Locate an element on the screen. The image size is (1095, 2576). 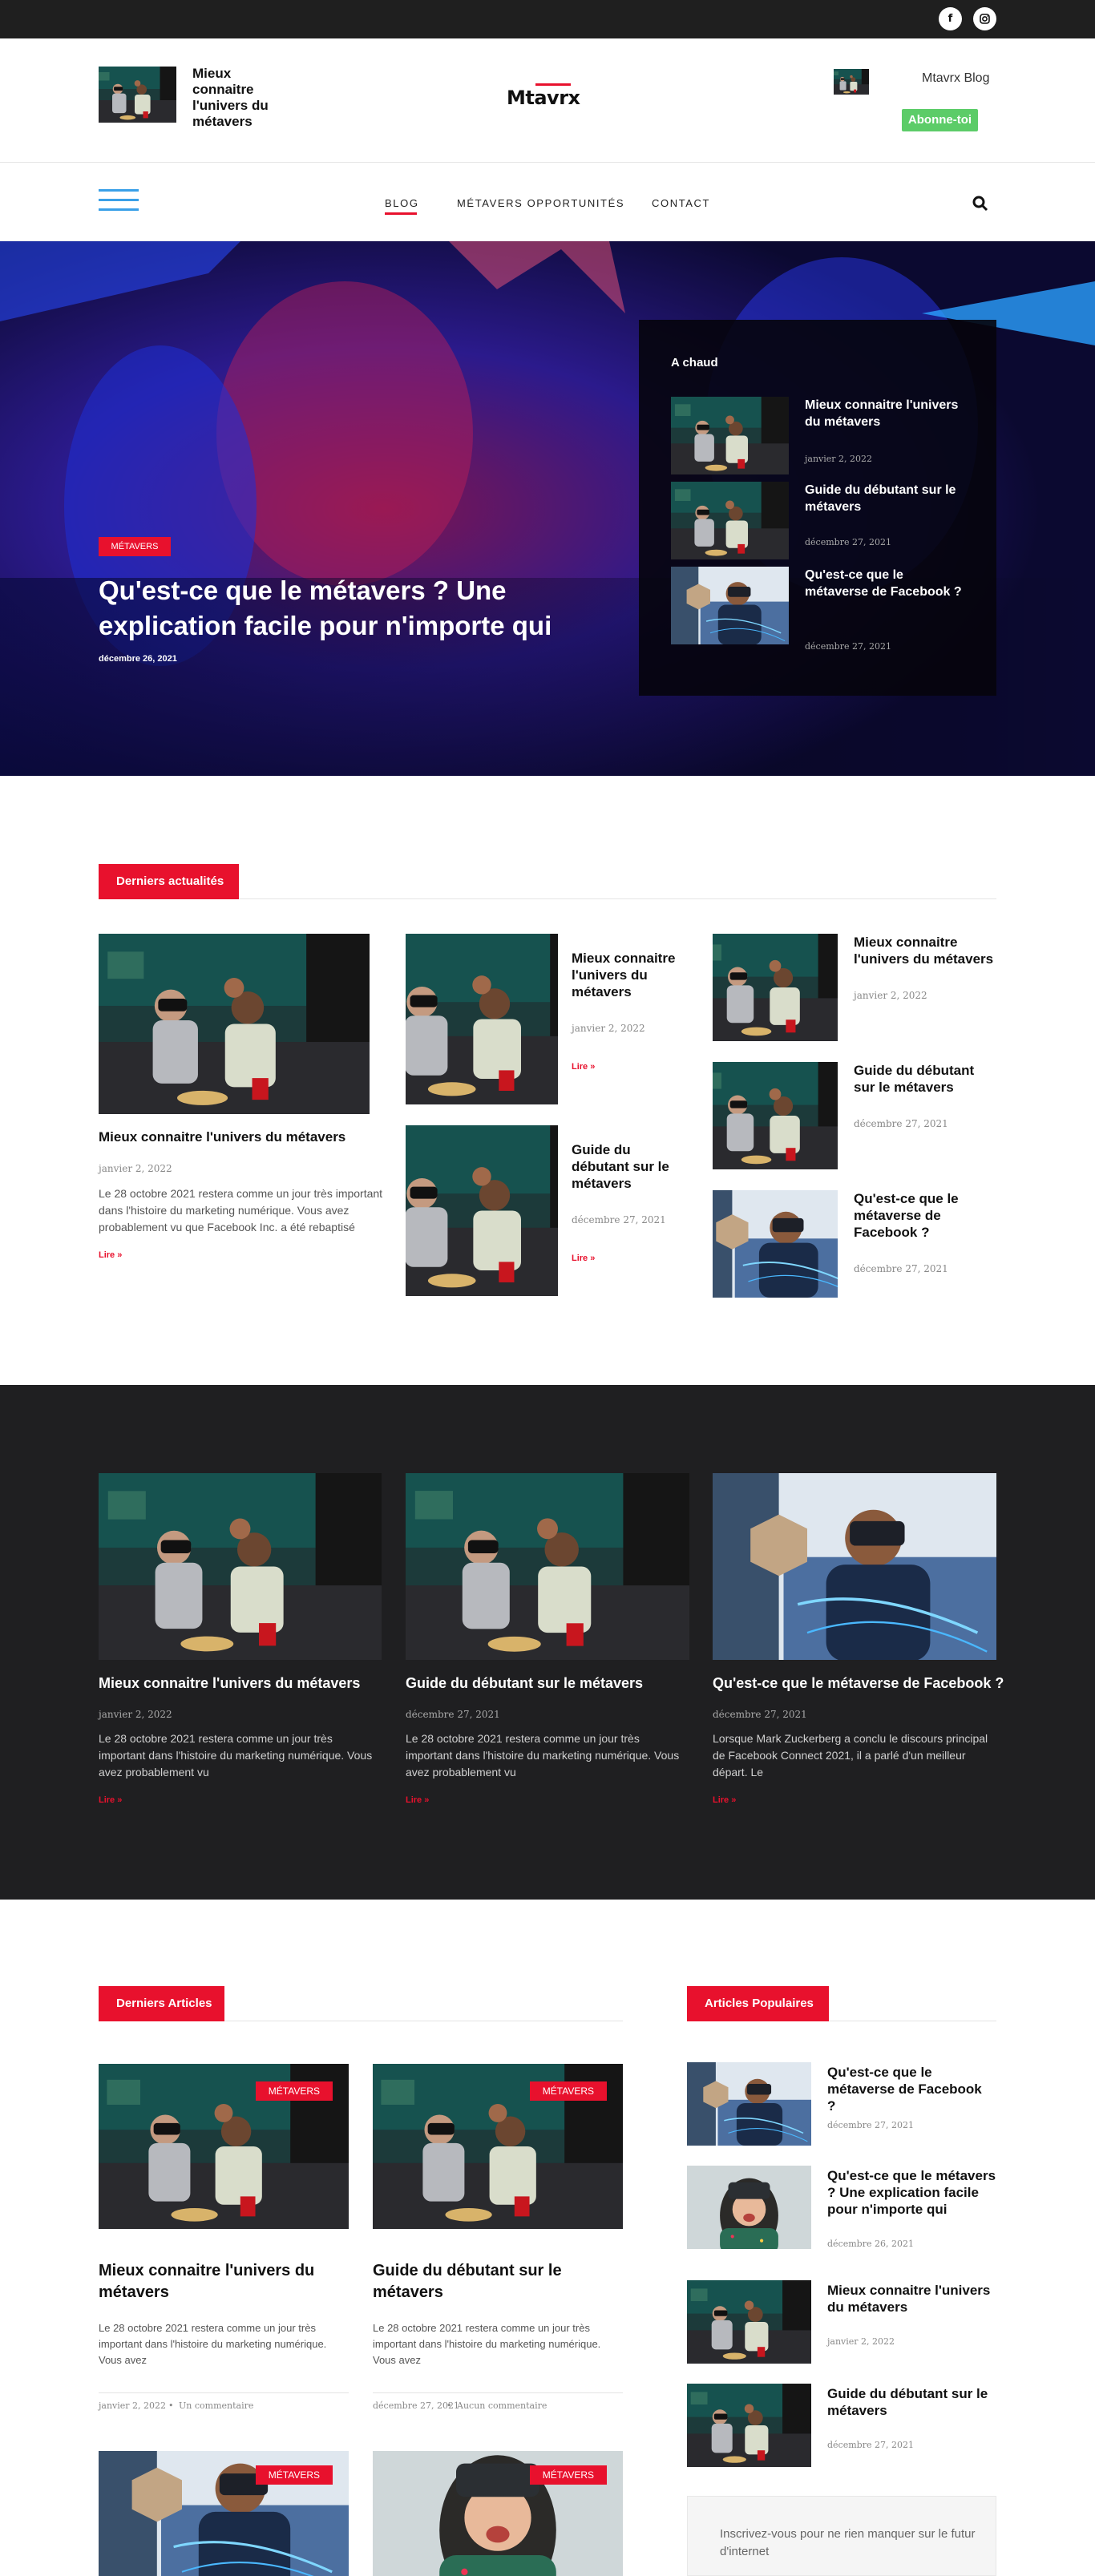
feature-read-more: Lire » is located at coordinates (110, 1255).